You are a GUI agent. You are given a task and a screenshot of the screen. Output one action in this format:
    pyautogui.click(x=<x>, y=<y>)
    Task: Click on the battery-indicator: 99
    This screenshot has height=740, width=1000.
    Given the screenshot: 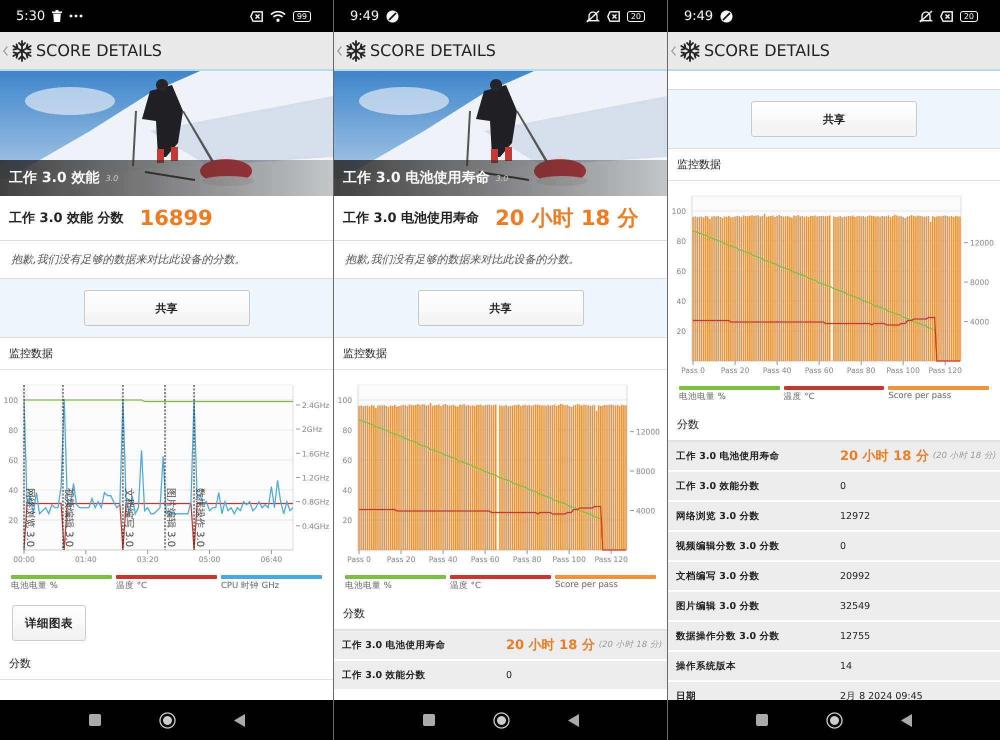 What is the action you would take?
    pyautogui.click(x=301, y=16)
    